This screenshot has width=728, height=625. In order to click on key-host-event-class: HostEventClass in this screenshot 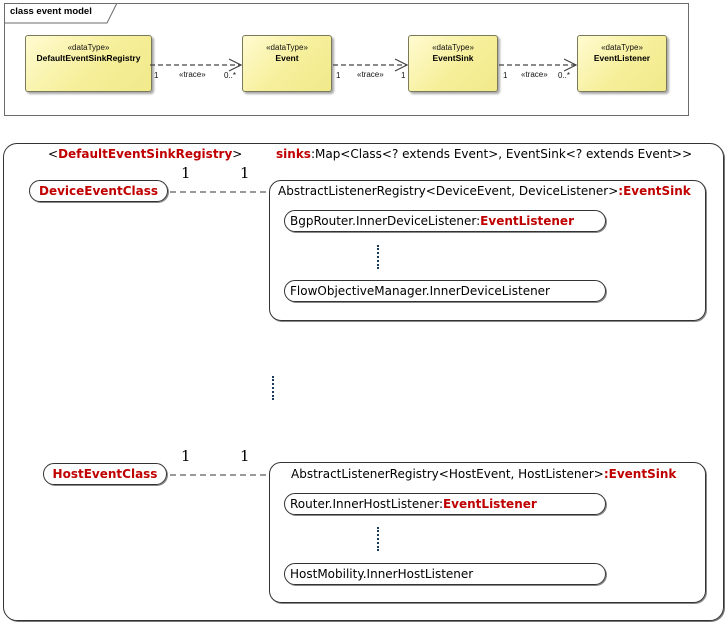, I will do `click(105, 474)`.